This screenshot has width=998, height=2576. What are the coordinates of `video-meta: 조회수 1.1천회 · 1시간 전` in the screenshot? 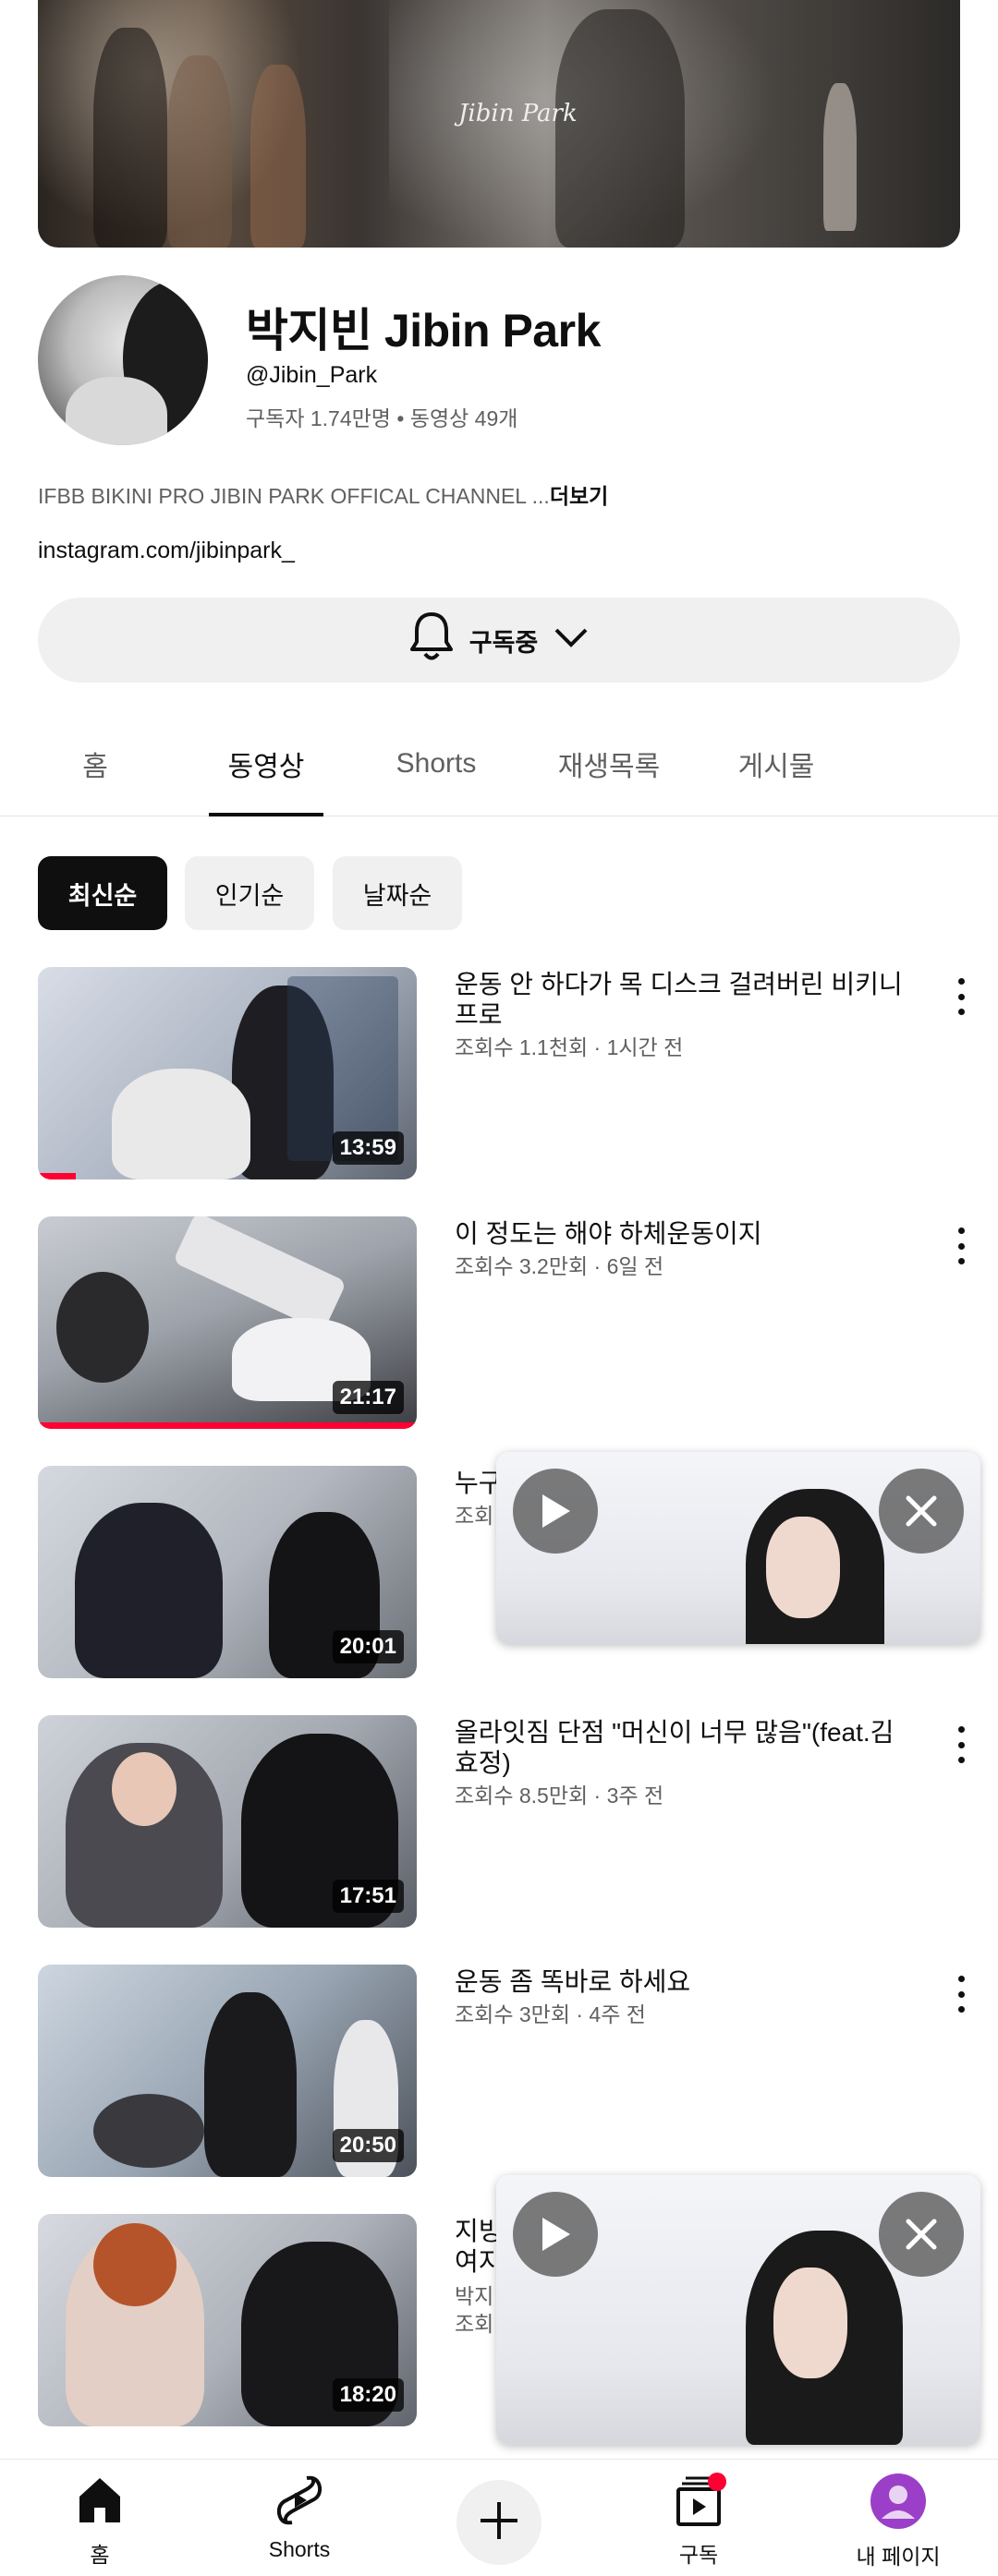 It's located at (569, 1047).